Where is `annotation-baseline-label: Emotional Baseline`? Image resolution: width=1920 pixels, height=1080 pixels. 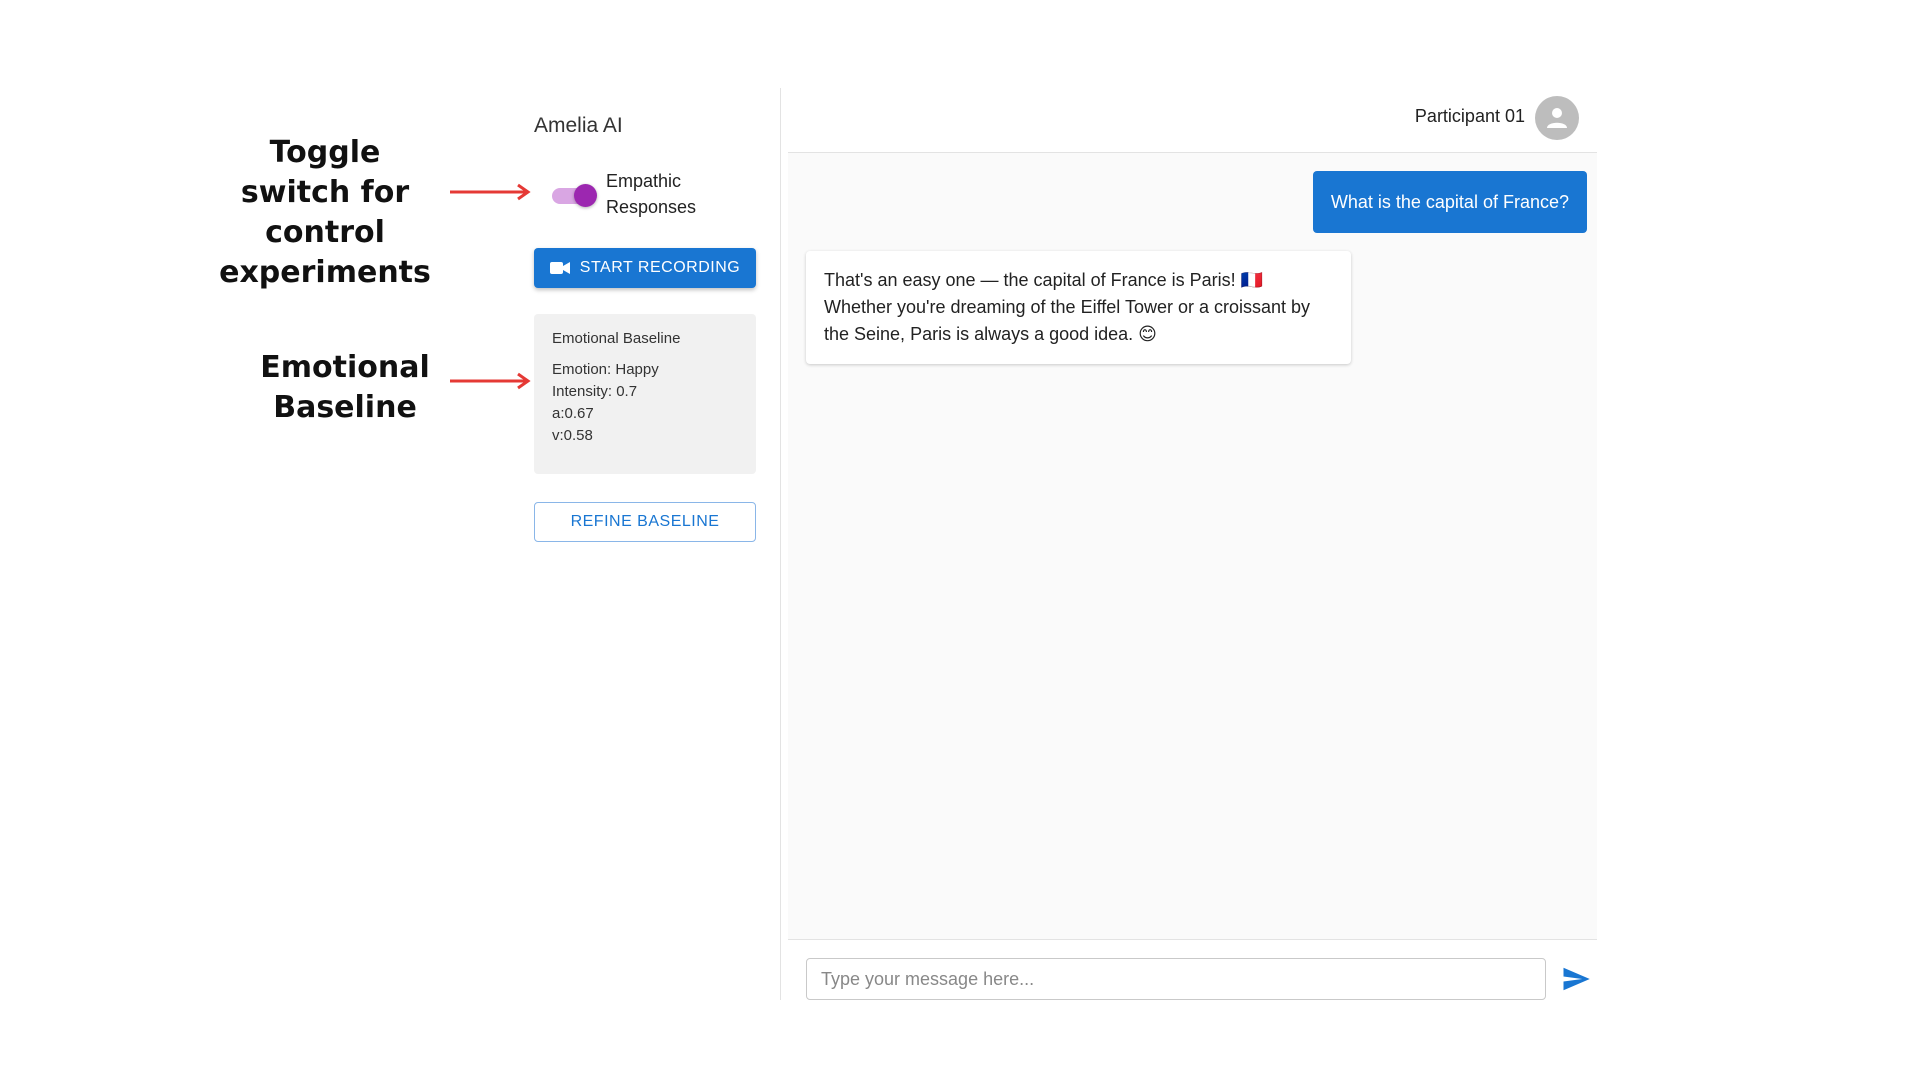
annotation-baseline-label: Emotional Baseline is located at coordinates (345, 387).